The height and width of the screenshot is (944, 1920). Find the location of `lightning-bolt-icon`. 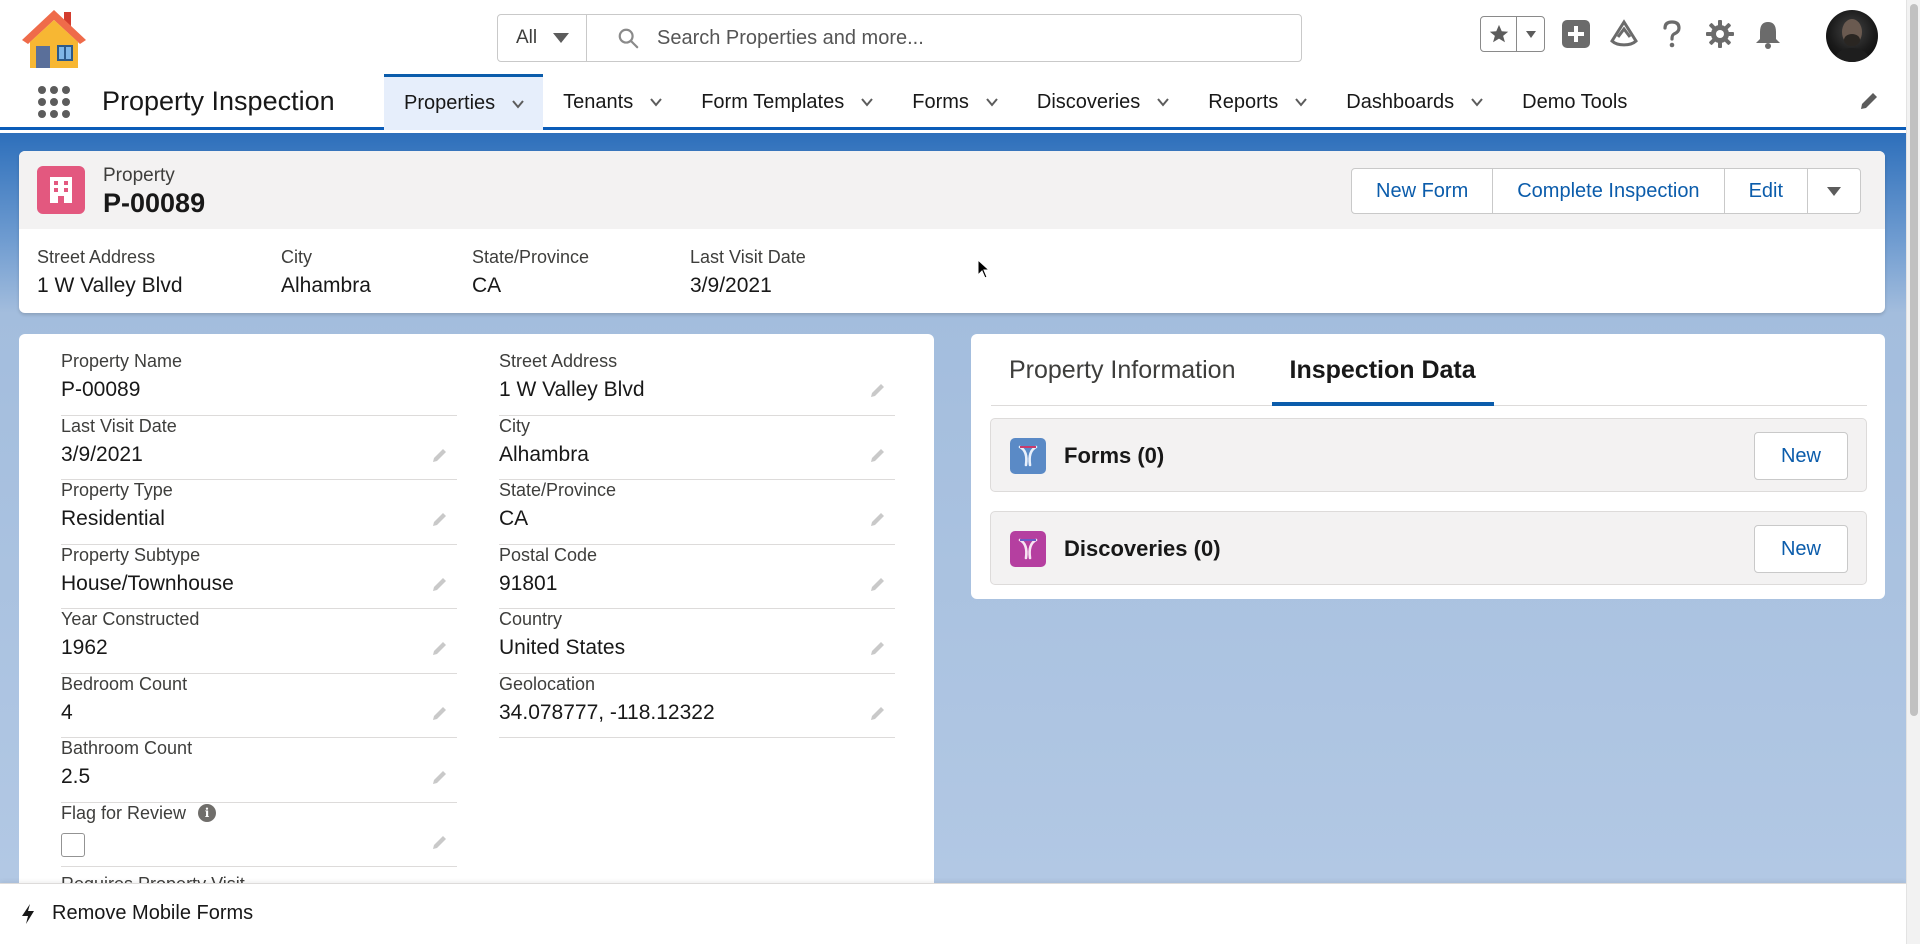

lightning-bolt-icon is located at coordinates (28, 913).